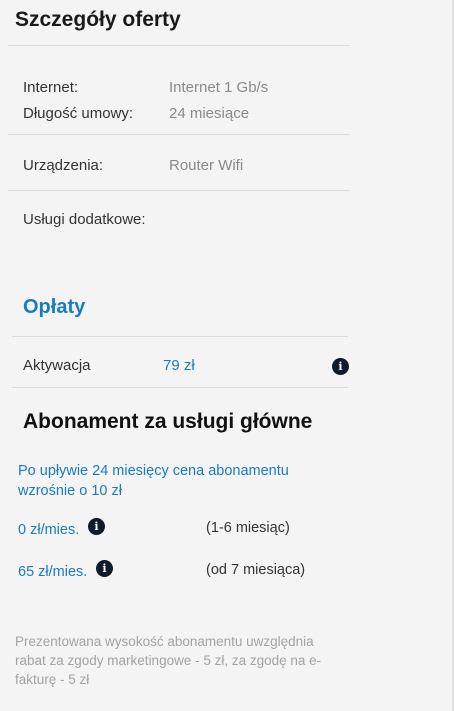  What do you see at coordinates (248, 528) in the screenshot?
I see `tier-period: (1-6 miesiąc)` at bounding box center [248, 528].